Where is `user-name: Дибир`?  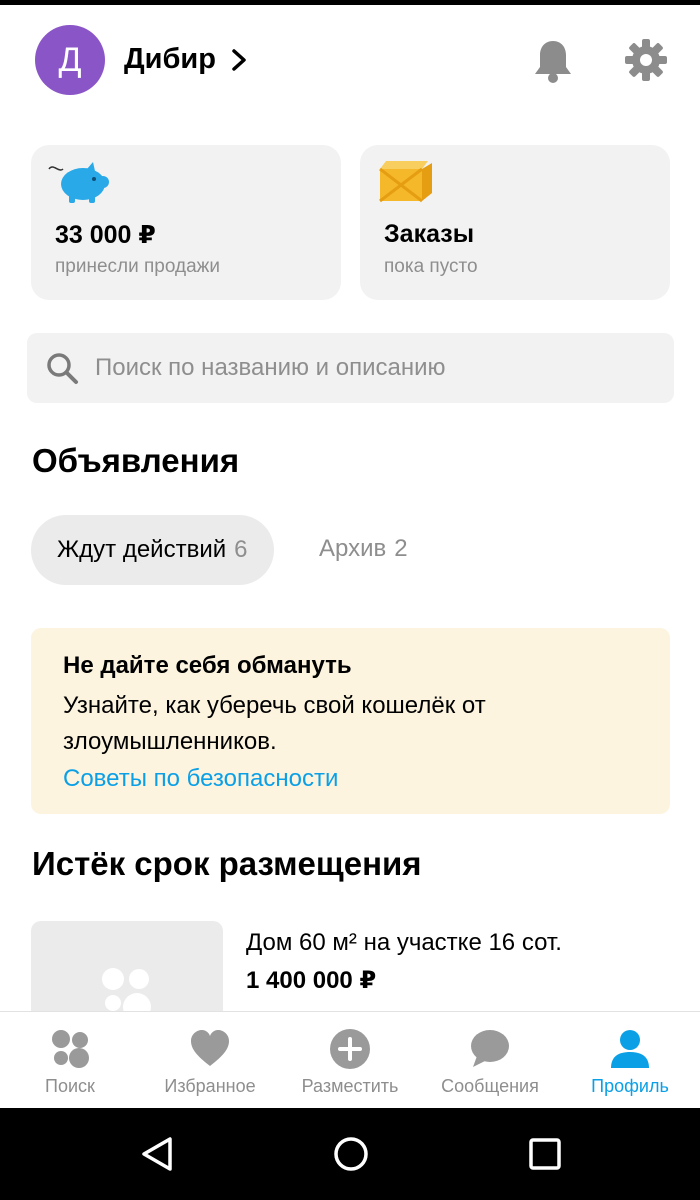
user-name: Дибир is located at coordinates (170, 59).